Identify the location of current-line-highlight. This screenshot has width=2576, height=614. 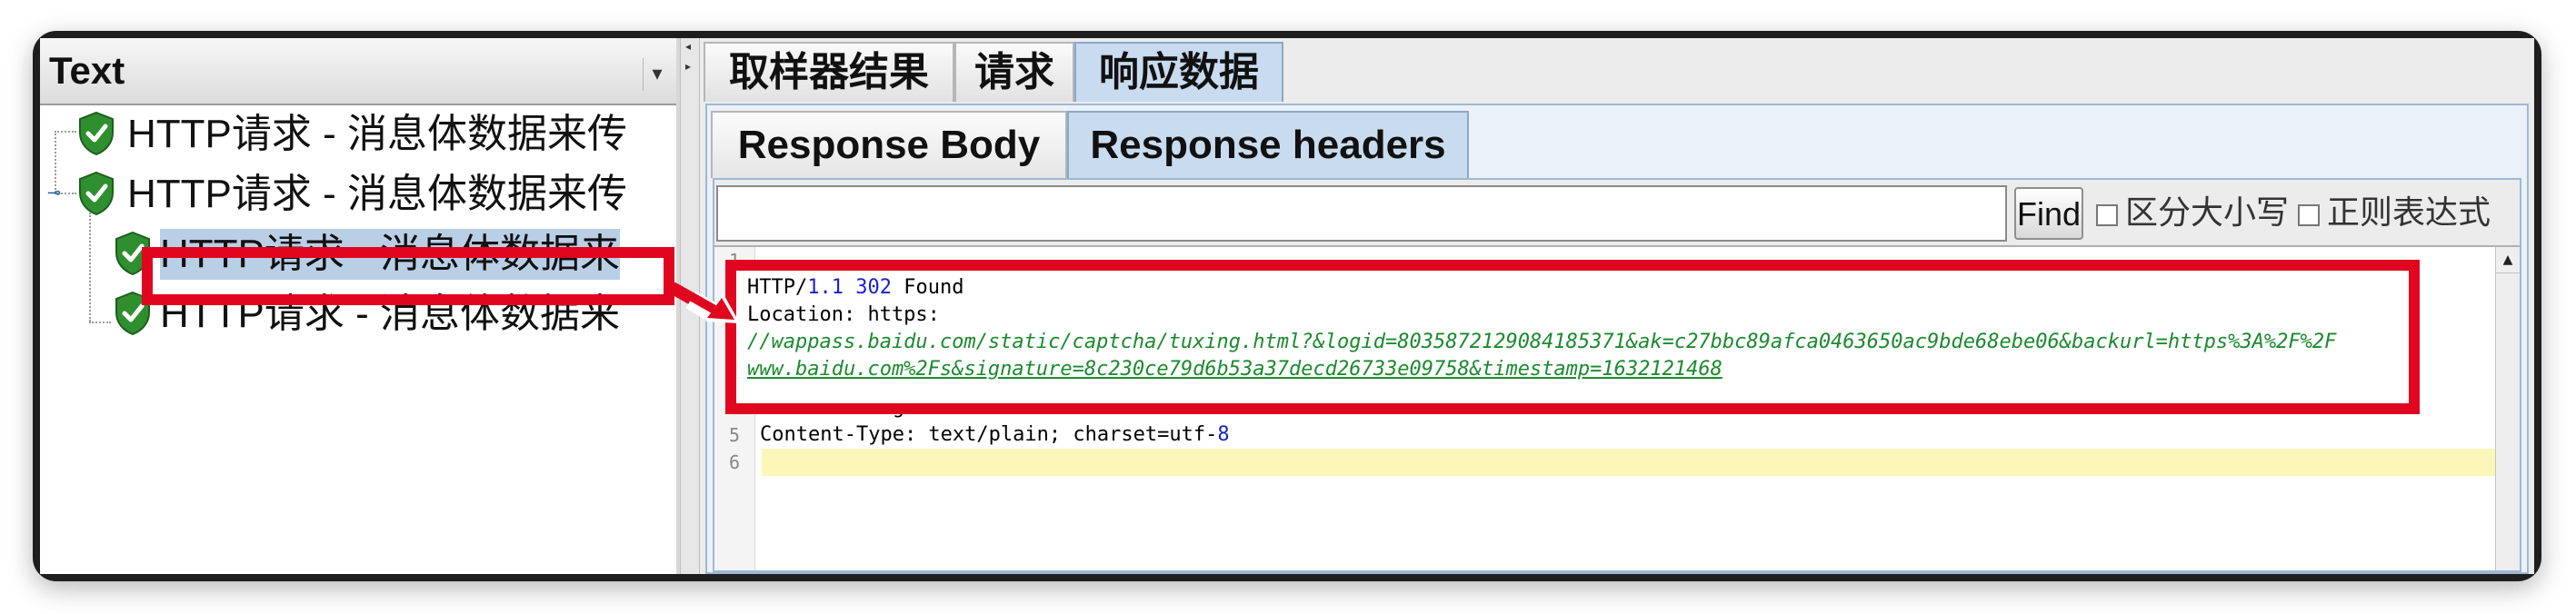
(1631, 462).